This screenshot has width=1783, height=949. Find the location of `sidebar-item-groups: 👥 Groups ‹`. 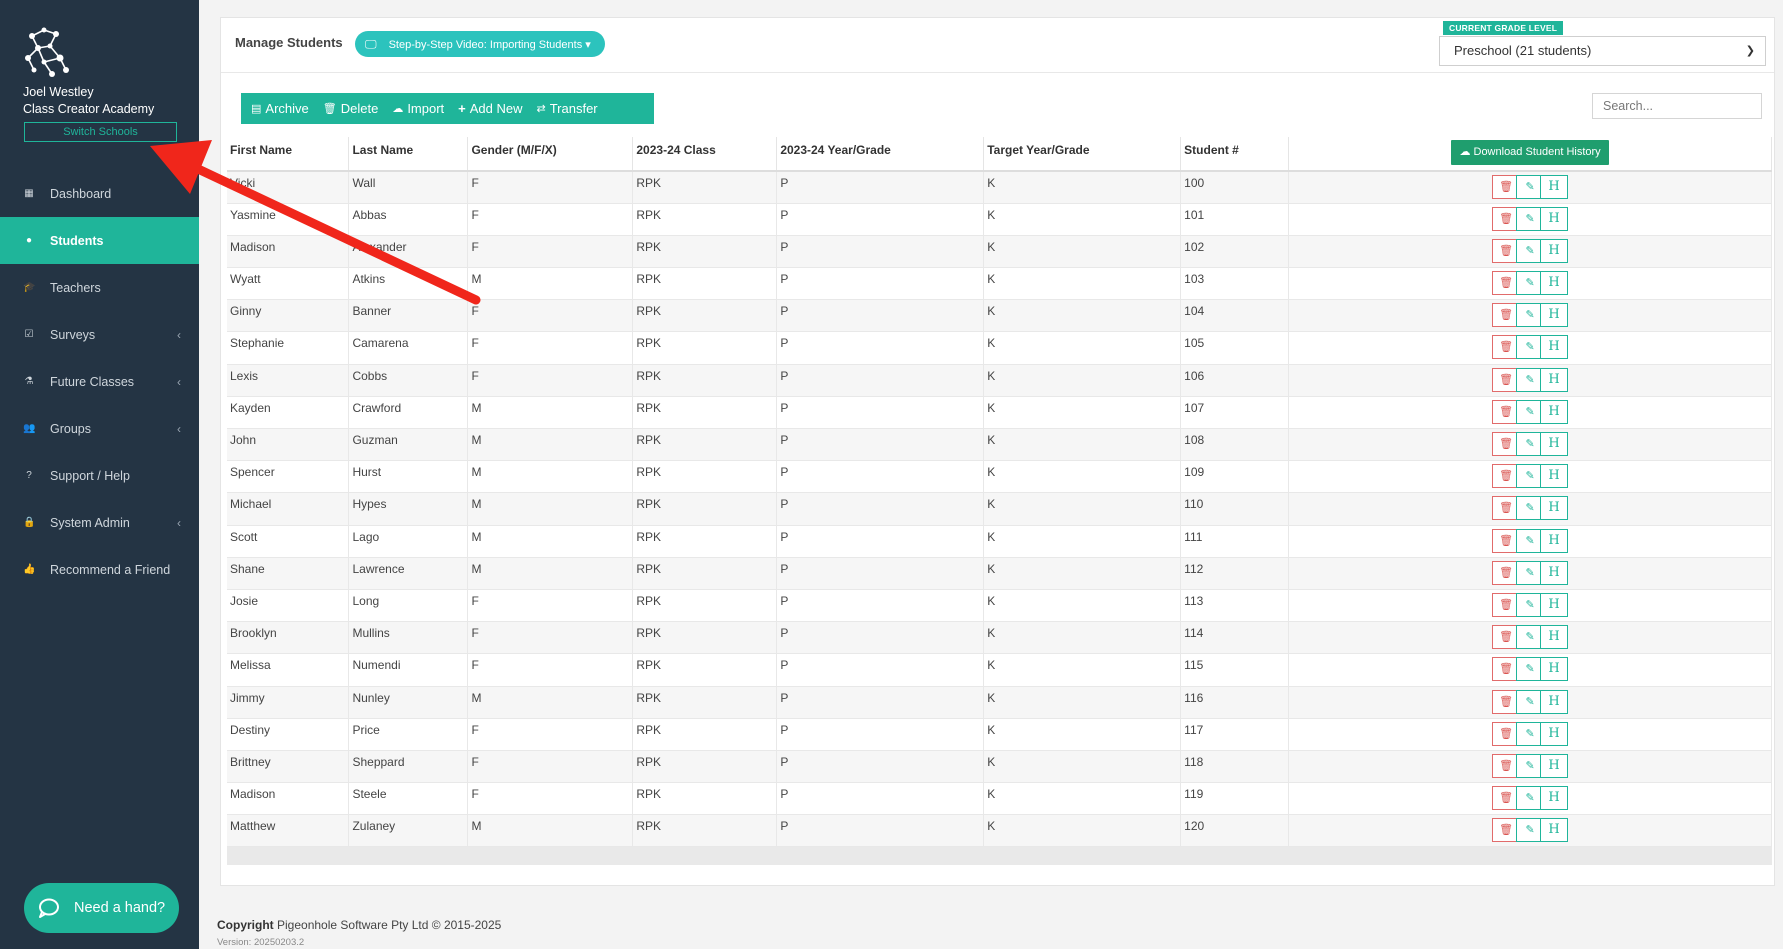

sidebar-item-groups: 👥 Groups ‹ is located at coordinates (99, 428).